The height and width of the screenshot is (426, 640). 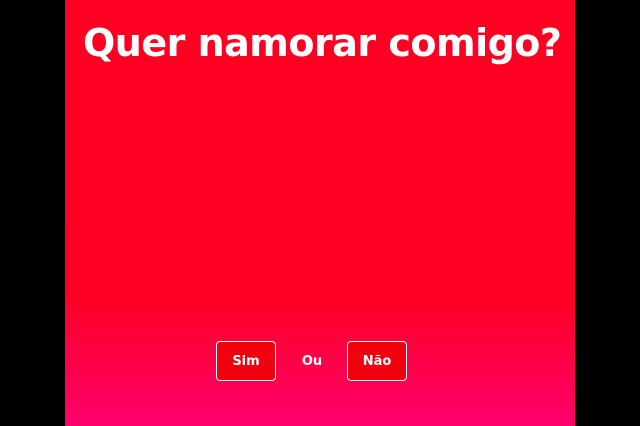 What do you see at coordinates (322, 43) in the screenshot?
I see `question-title: Quer namorar comigo?` at bounding box center [322, 43].